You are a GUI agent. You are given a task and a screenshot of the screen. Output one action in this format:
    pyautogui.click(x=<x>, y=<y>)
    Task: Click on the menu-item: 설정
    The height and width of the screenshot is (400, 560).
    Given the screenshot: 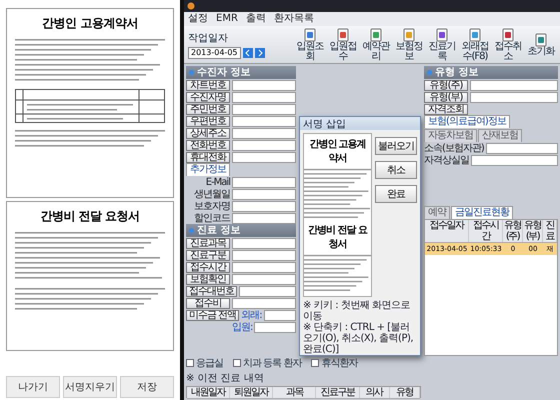 What is the action you would take?
    pyautogui.click(x=198, y=19)
    